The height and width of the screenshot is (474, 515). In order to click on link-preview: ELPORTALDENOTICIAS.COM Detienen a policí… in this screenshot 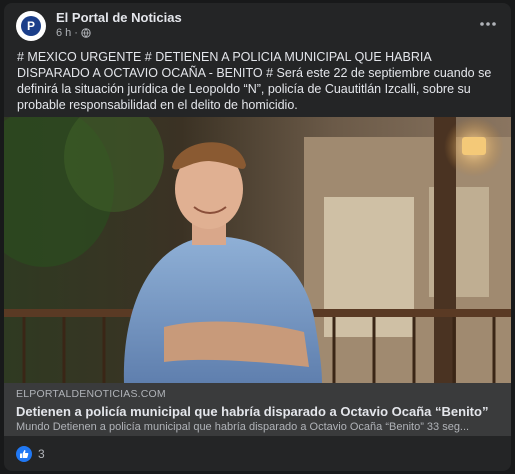, I will do `click(257, 409)`.